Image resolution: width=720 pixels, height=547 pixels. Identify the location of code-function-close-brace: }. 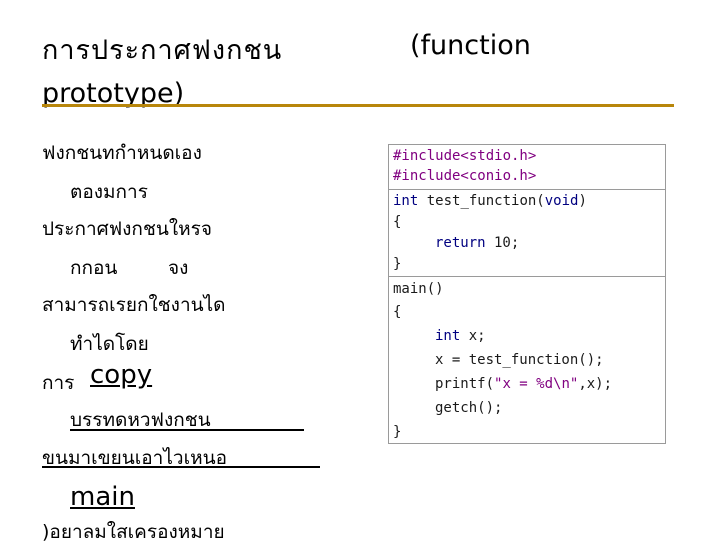
(397, 264).